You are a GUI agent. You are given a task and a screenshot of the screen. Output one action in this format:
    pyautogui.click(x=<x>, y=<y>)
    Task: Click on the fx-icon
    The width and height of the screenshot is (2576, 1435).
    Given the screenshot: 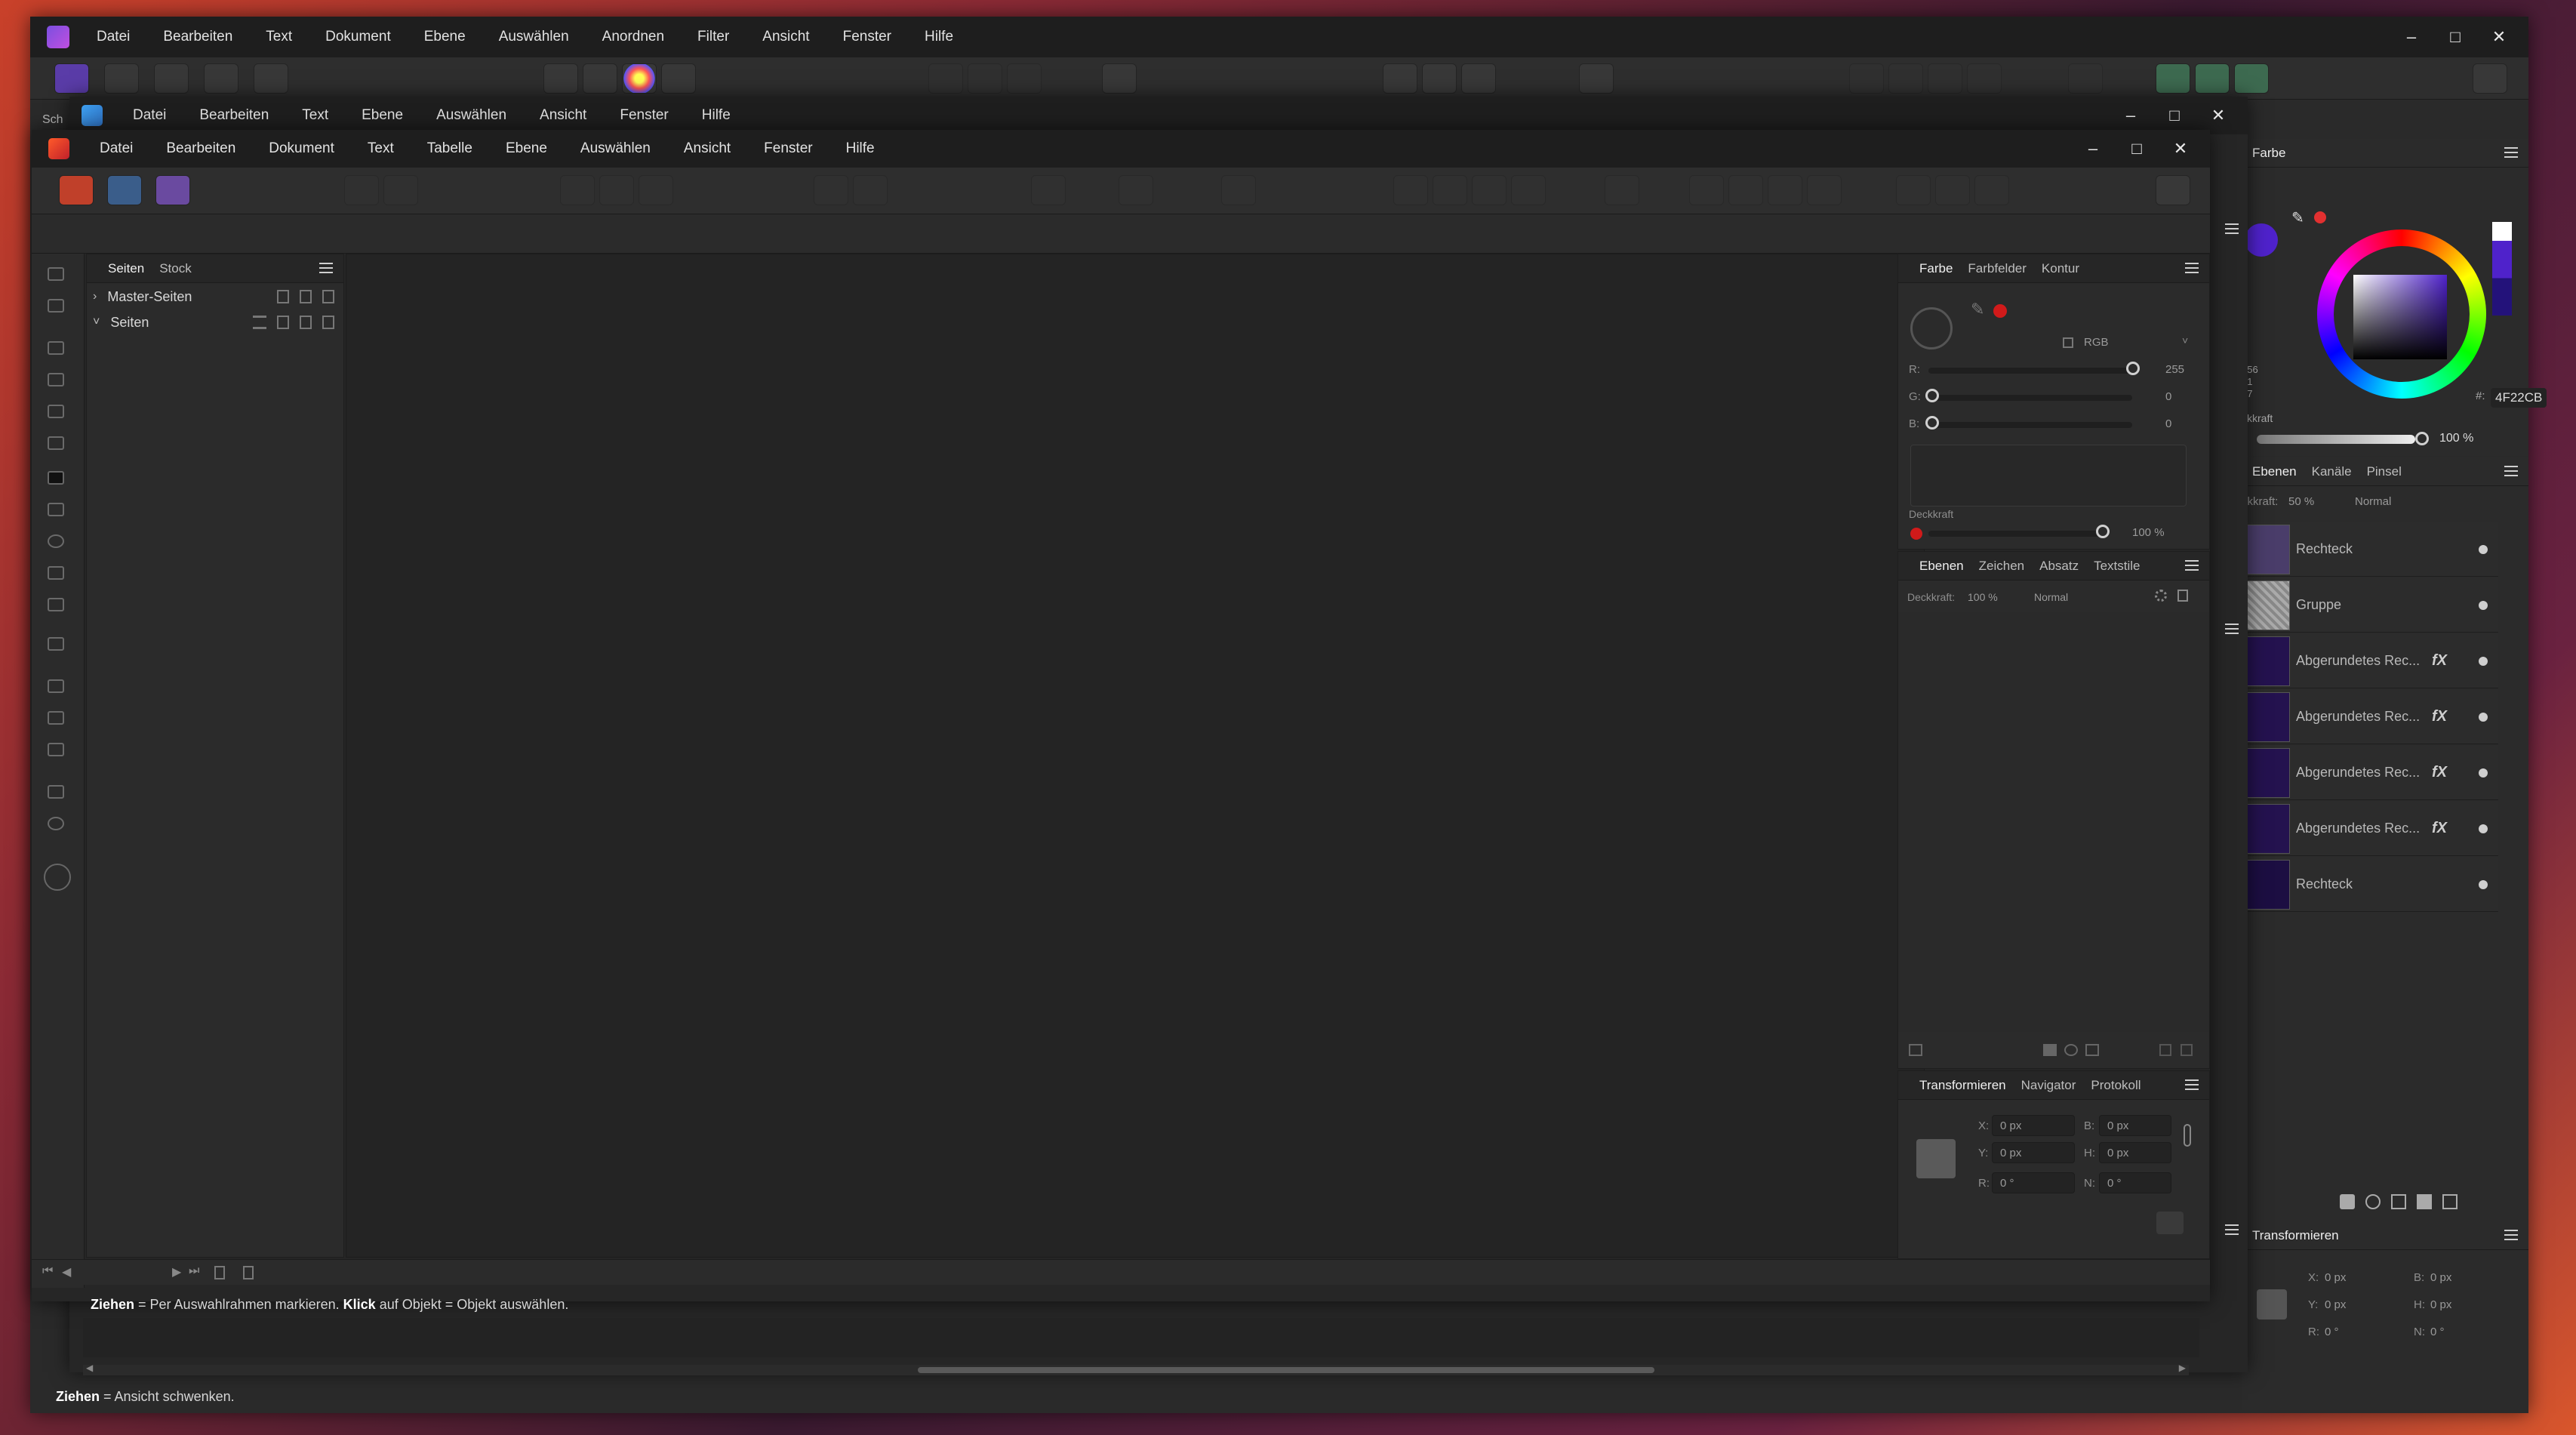 What is the action you would take?
    pyautogui.click(x=2092, y=1050)
    